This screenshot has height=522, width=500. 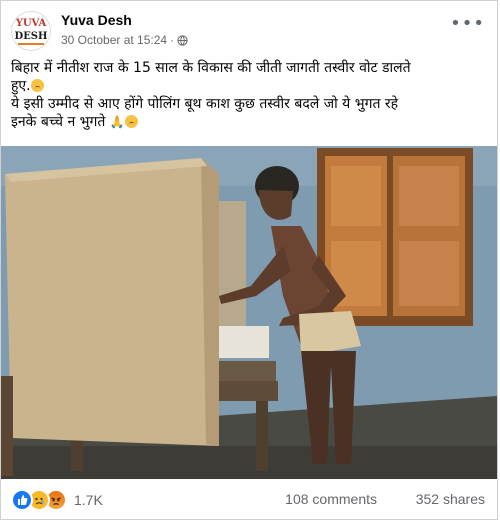 What do you see at coordinates (31, 23) in the screenshot?
I see `avatar-logo-text-1: YUVA` at bounding box center [31, 23].